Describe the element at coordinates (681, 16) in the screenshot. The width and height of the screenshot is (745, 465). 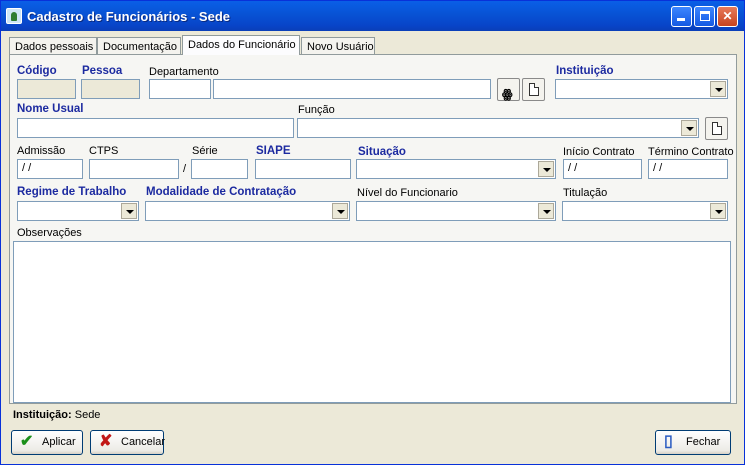
I see `minimize-button` at that location.